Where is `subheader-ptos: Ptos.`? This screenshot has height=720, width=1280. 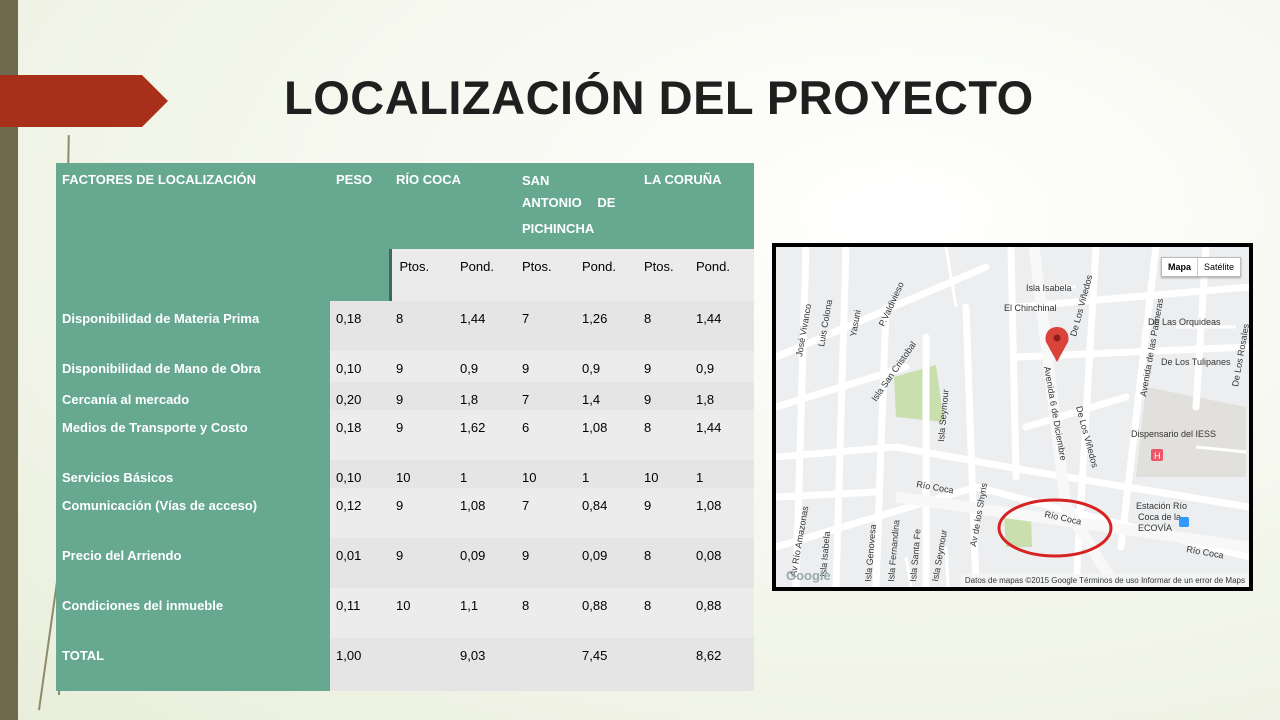 subheader-ptos: Ptos. is located at coordinates (546, 275).